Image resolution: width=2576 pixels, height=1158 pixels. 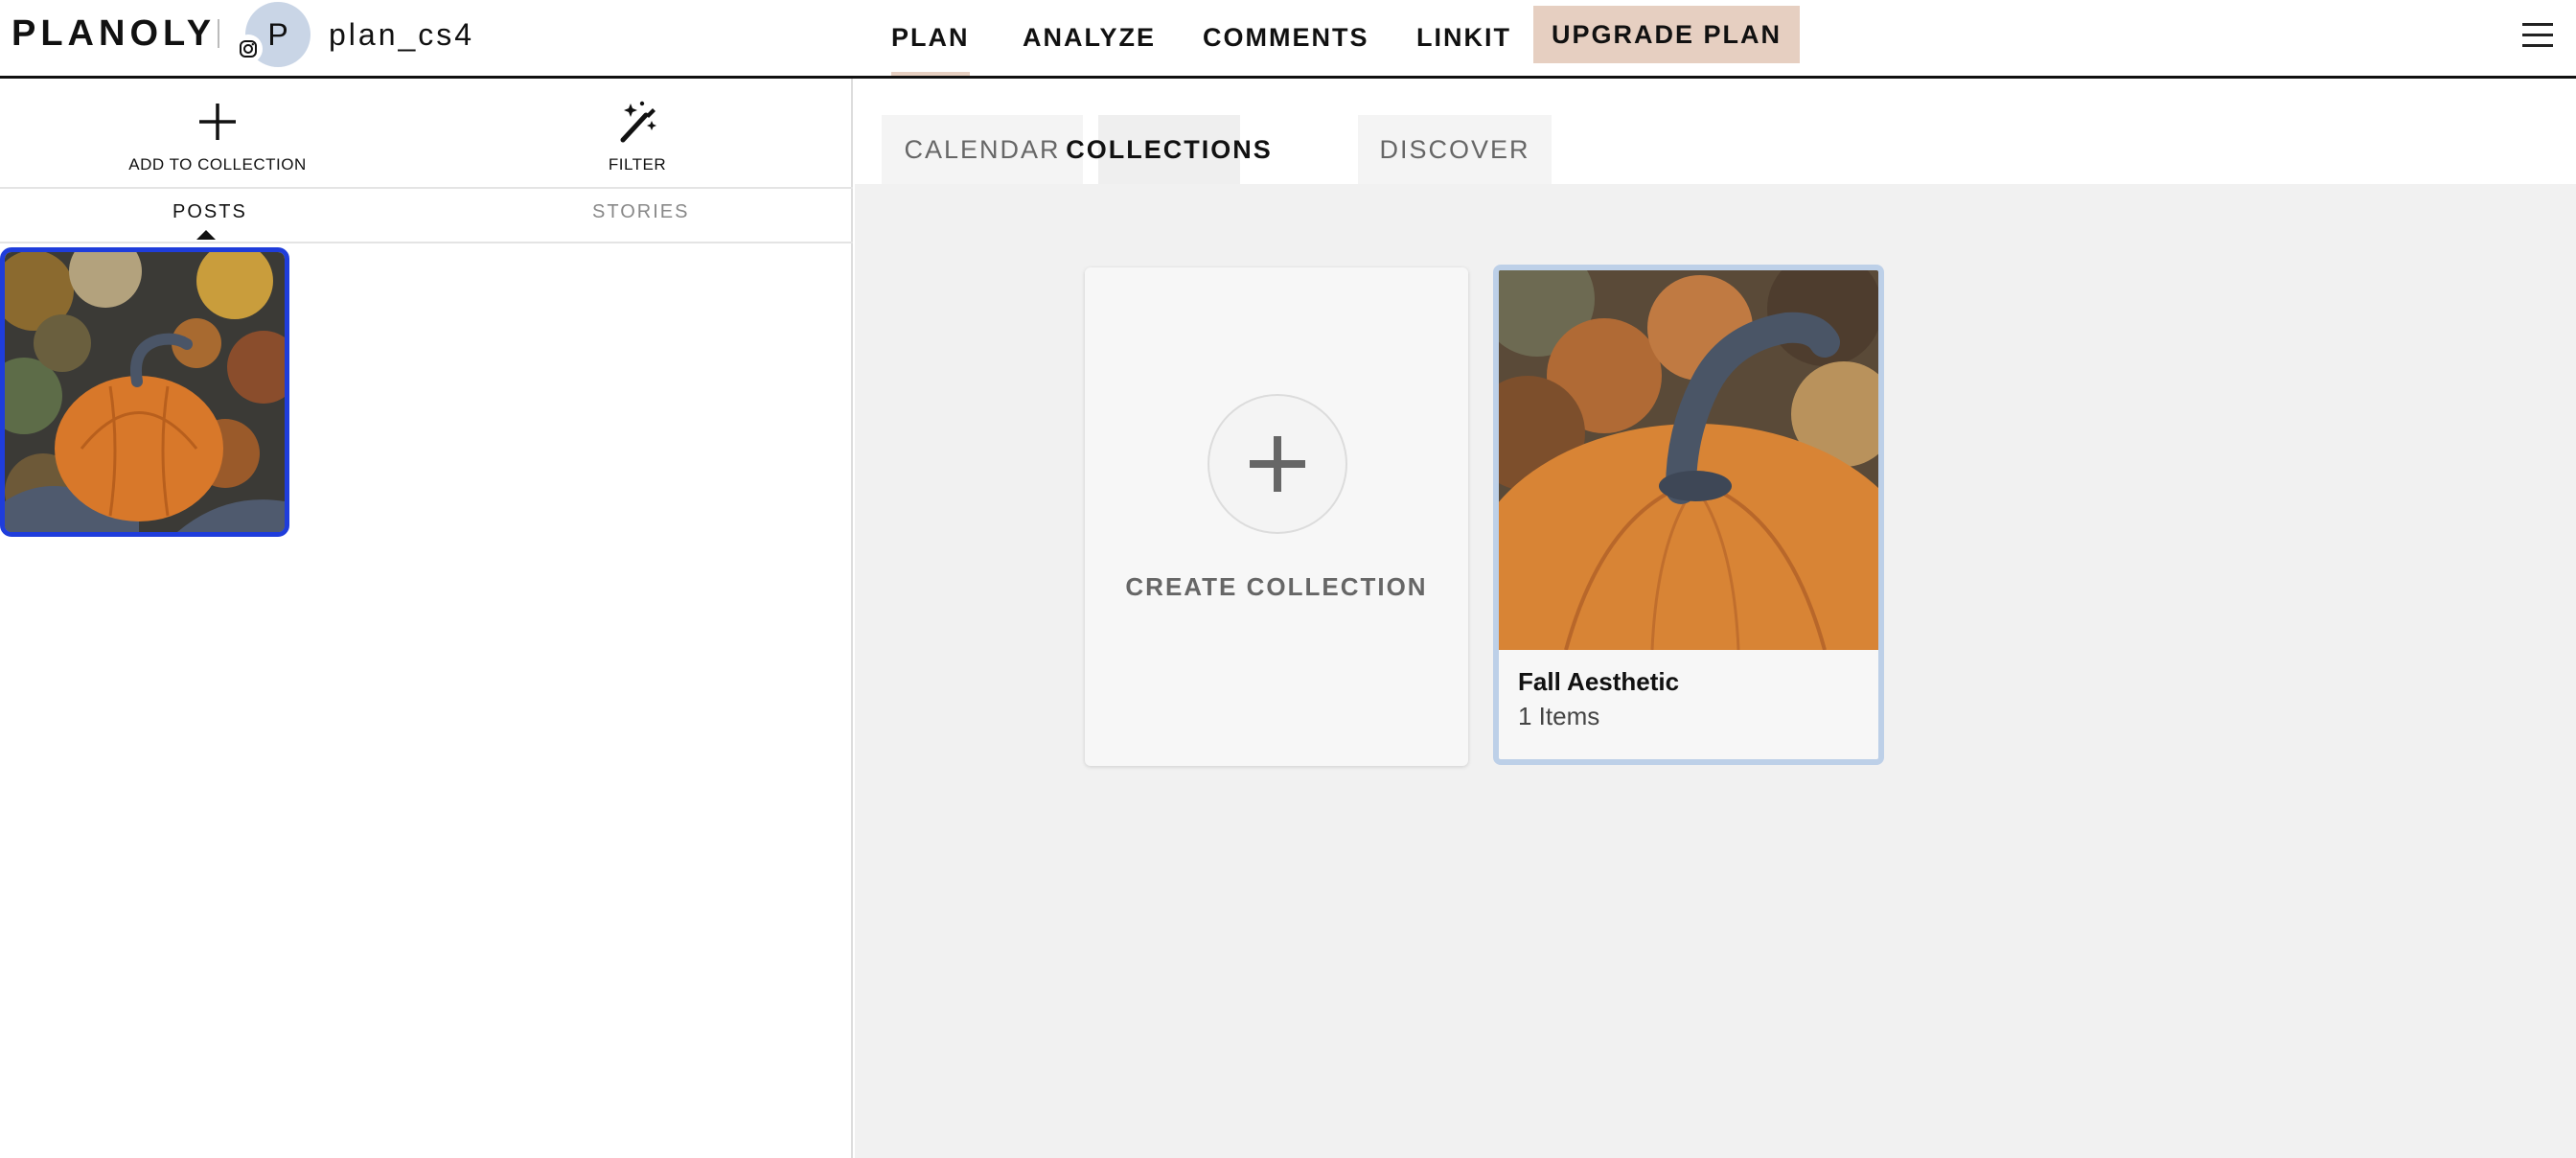 What do you see at coordinates (426, 188) in the screenshot?
I see `toolbar-divider` at bounding box center [426, 188].